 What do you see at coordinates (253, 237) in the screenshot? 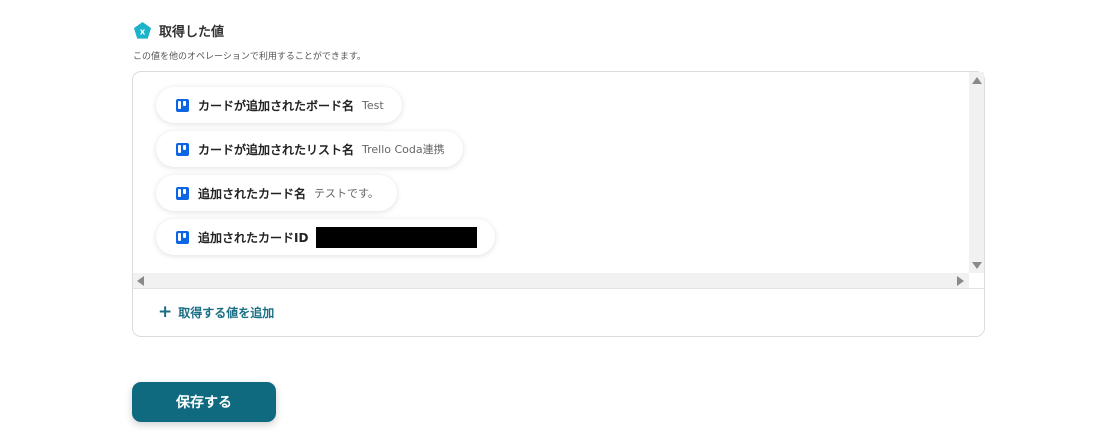
I see `chip-label: 追加されたカードID` at bounding box center [253, 237].